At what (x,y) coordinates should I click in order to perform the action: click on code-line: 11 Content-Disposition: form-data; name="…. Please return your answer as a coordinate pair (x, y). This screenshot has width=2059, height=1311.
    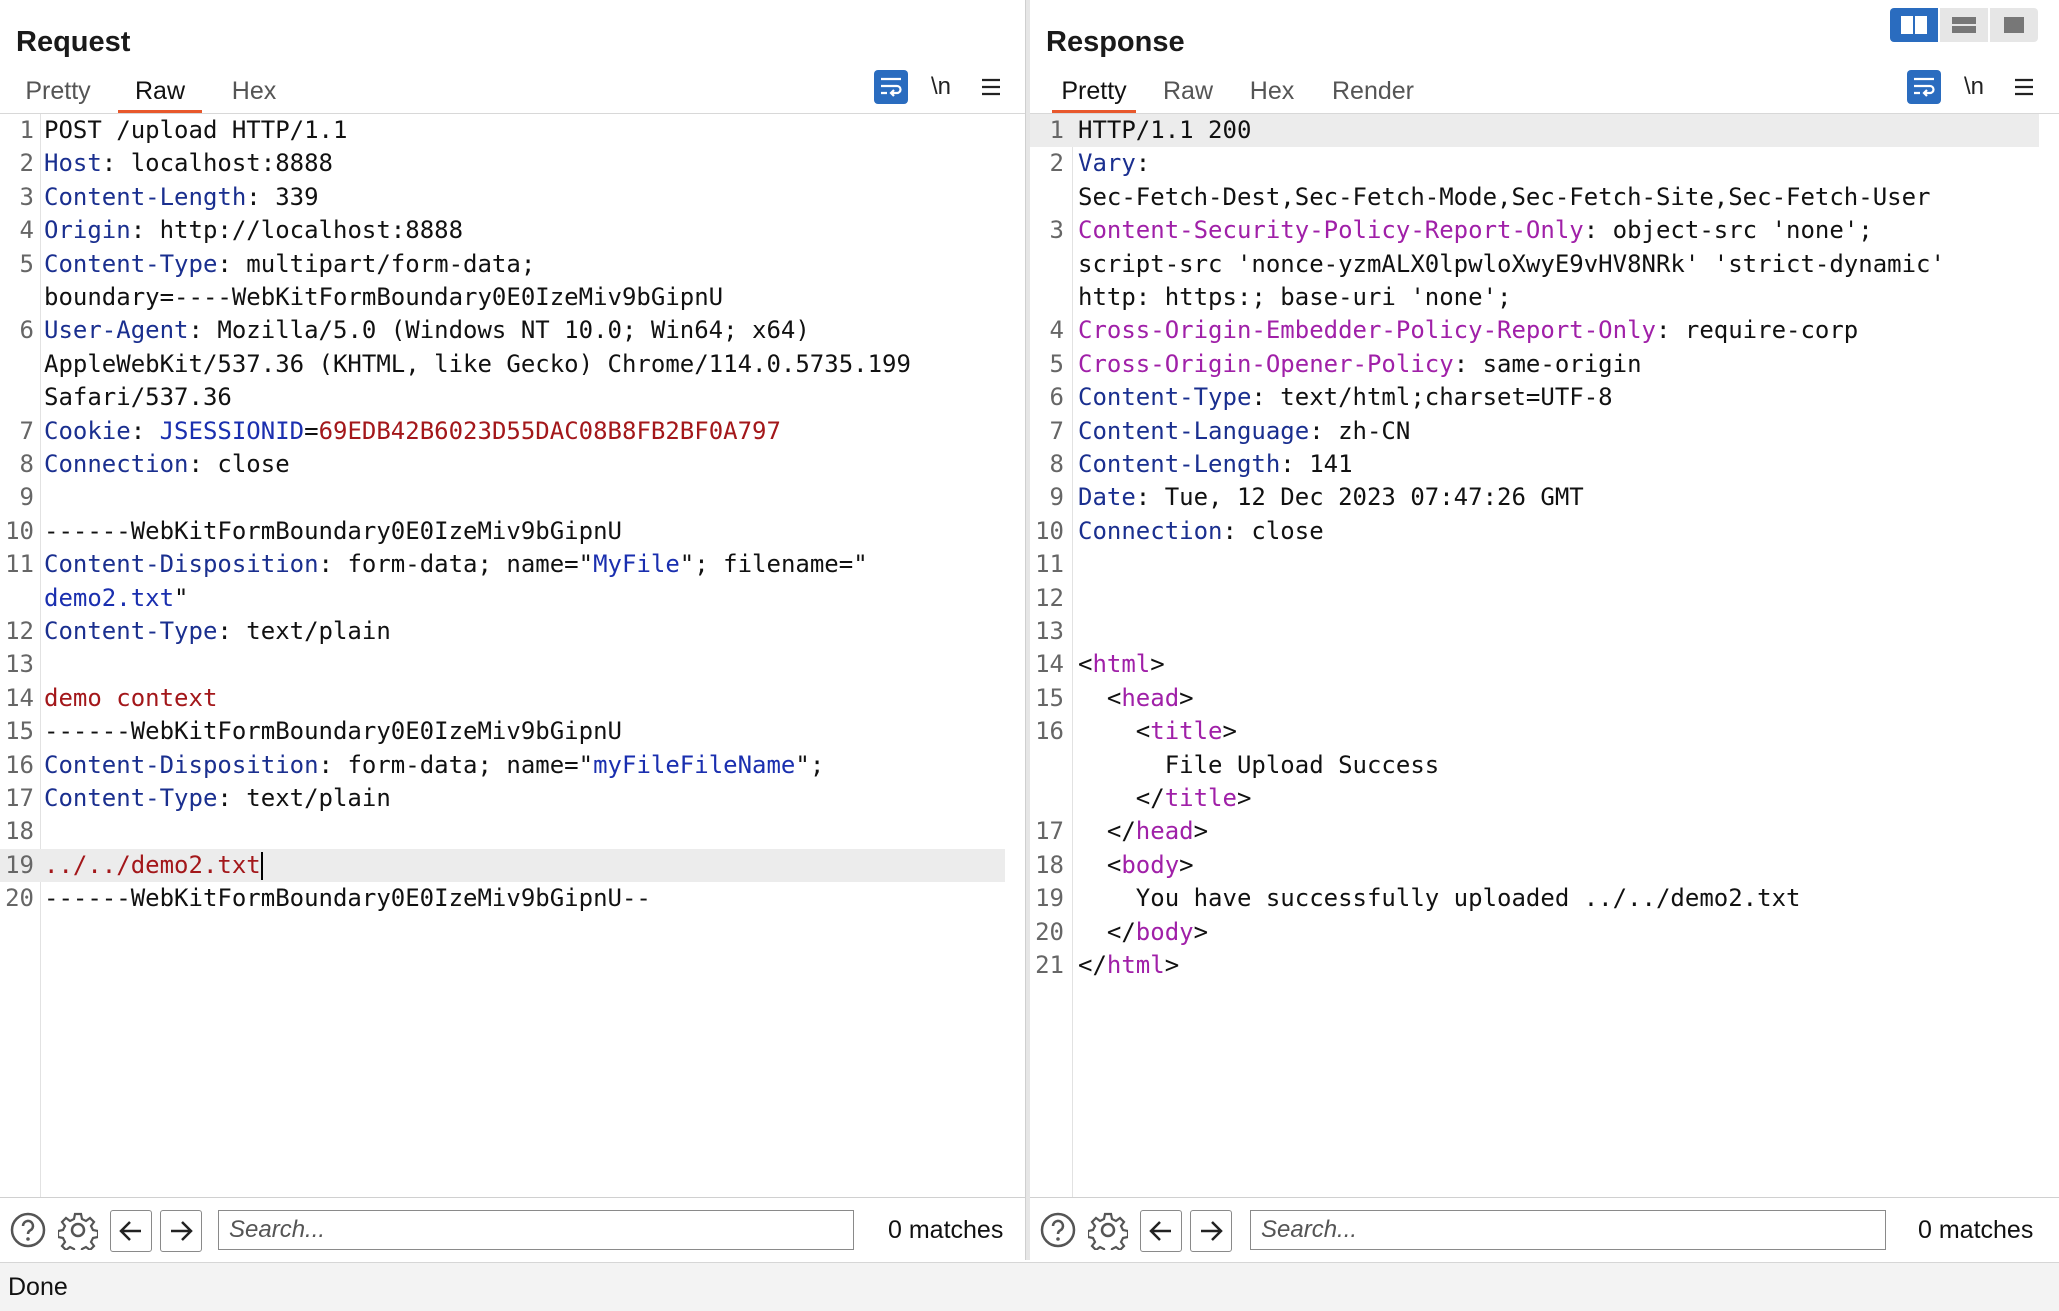
    Looking at the image, I should click on (502, 564).